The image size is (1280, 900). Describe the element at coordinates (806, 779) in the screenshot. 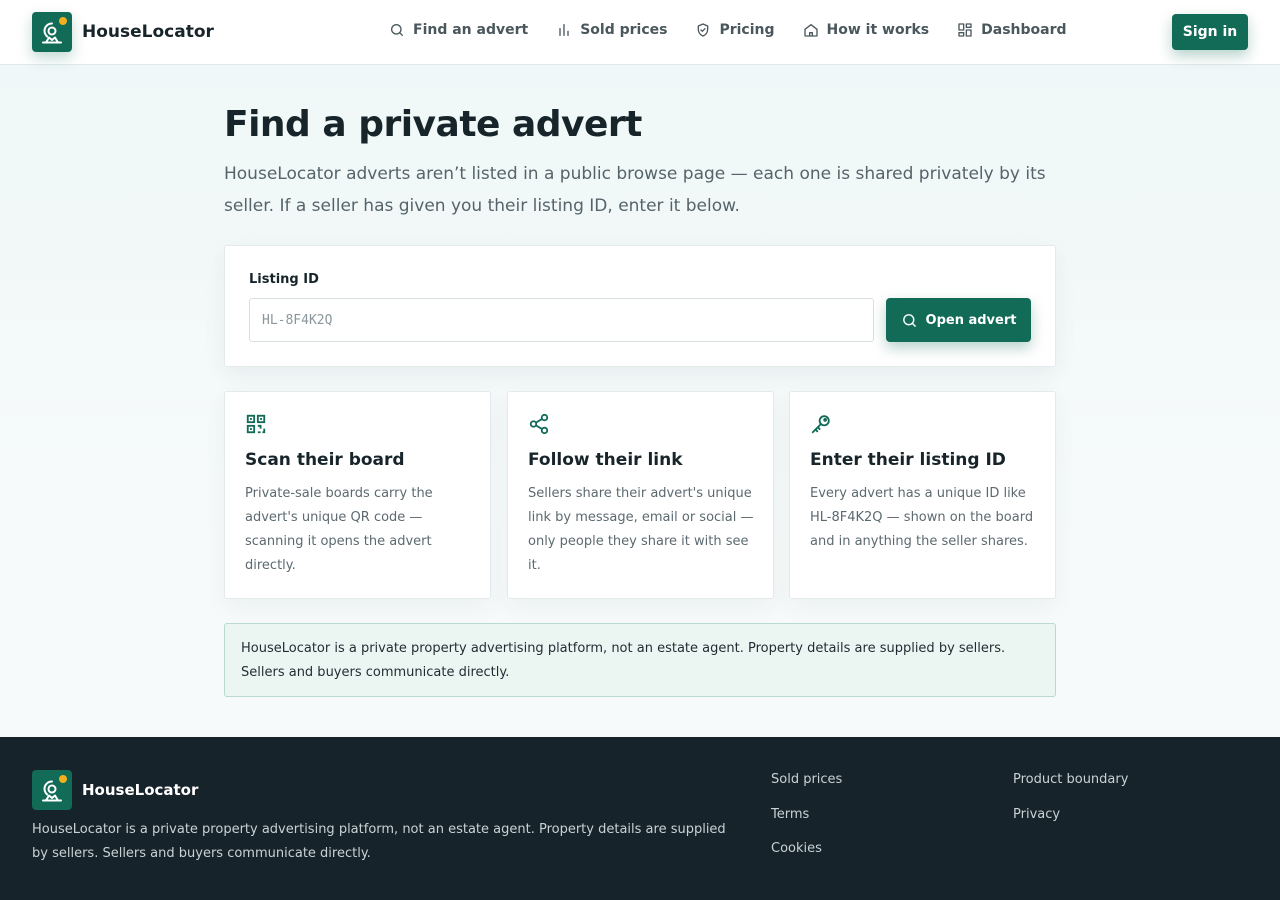

I see `footer-link-sold-prices: Sold prices` at that location.